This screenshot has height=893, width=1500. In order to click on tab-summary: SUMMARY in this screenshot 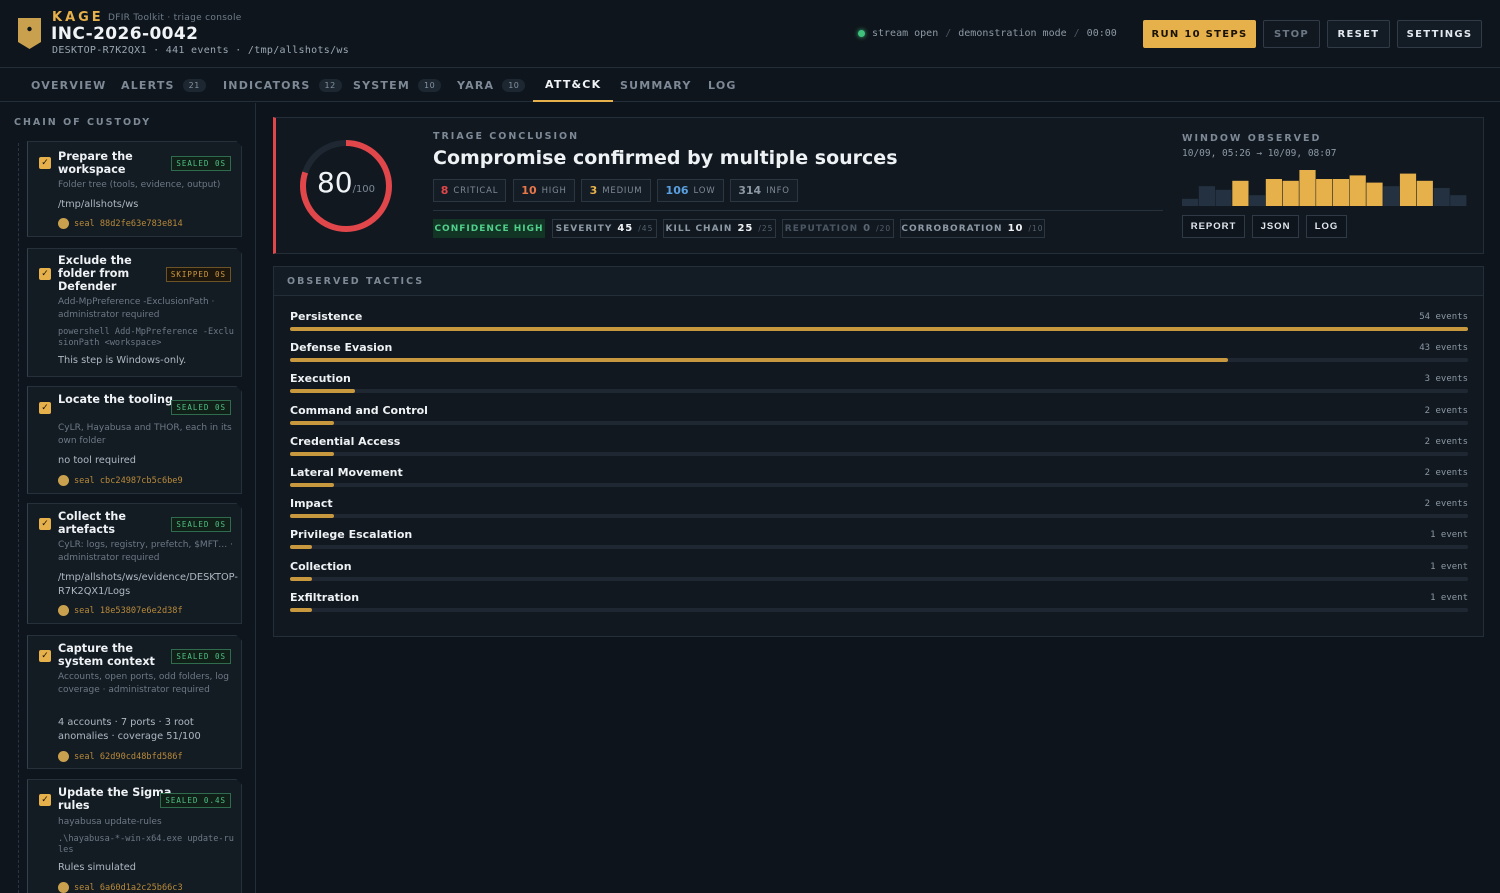, I will do `click(656, 85)`.